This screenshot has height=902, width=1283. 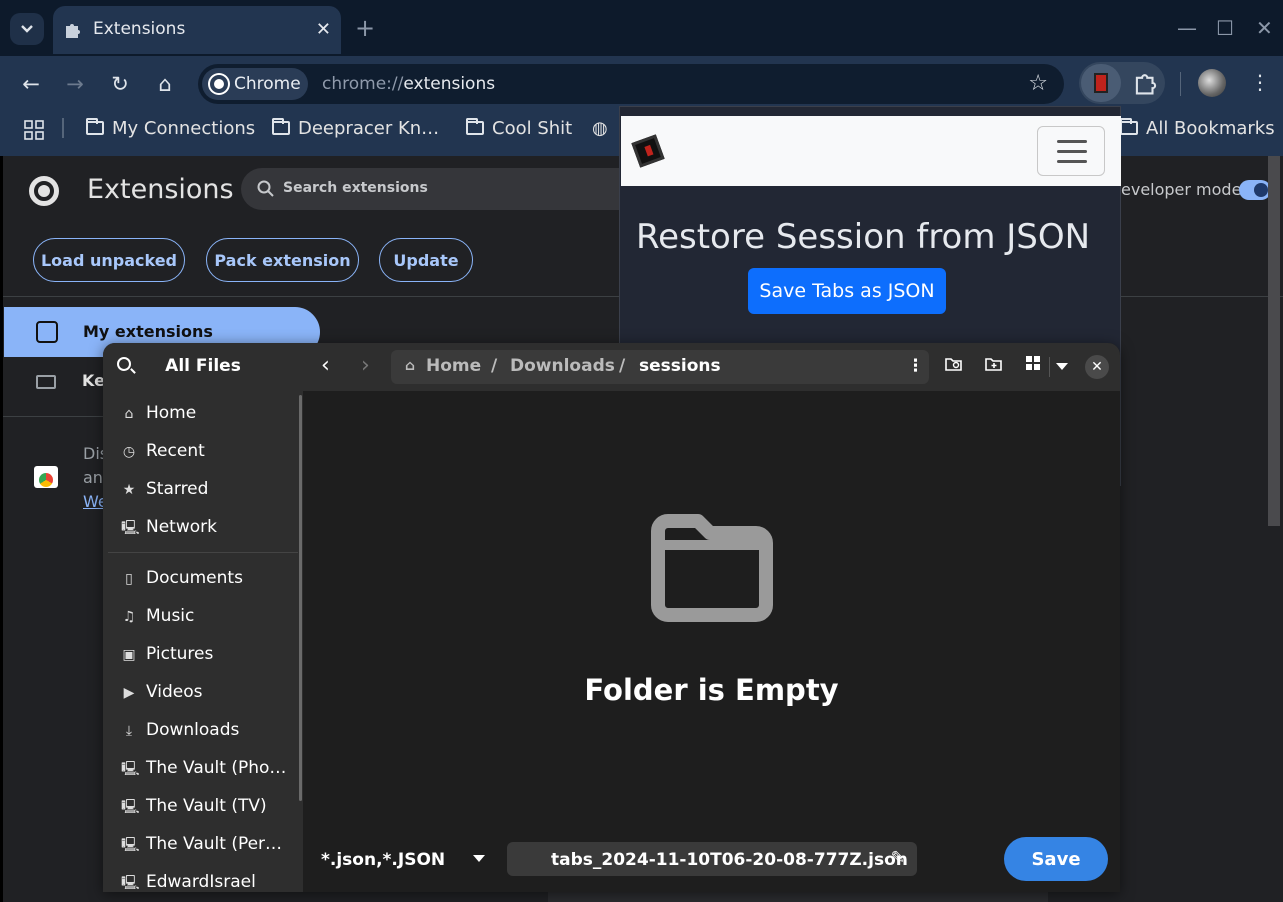 What do you see at coordinates (207, 418) in the screenshot?
I see `place-home: ⌂ Home` at bounding box center [207, 418].